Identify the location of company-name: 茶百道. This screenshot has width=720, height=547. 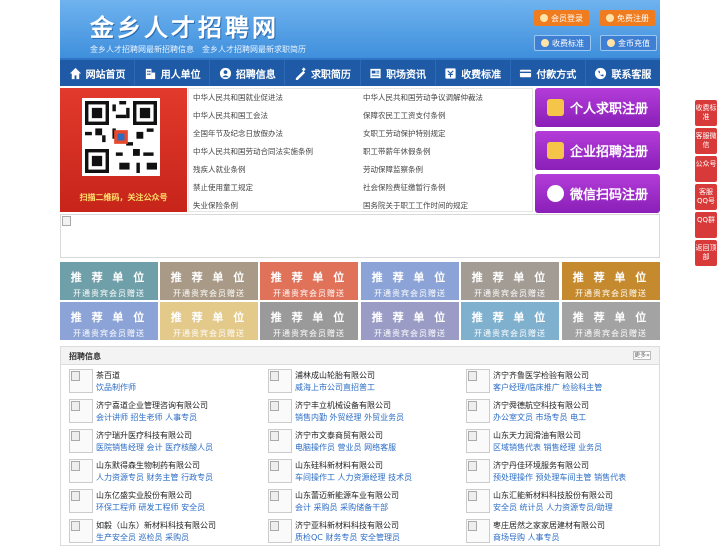
(108, 375).